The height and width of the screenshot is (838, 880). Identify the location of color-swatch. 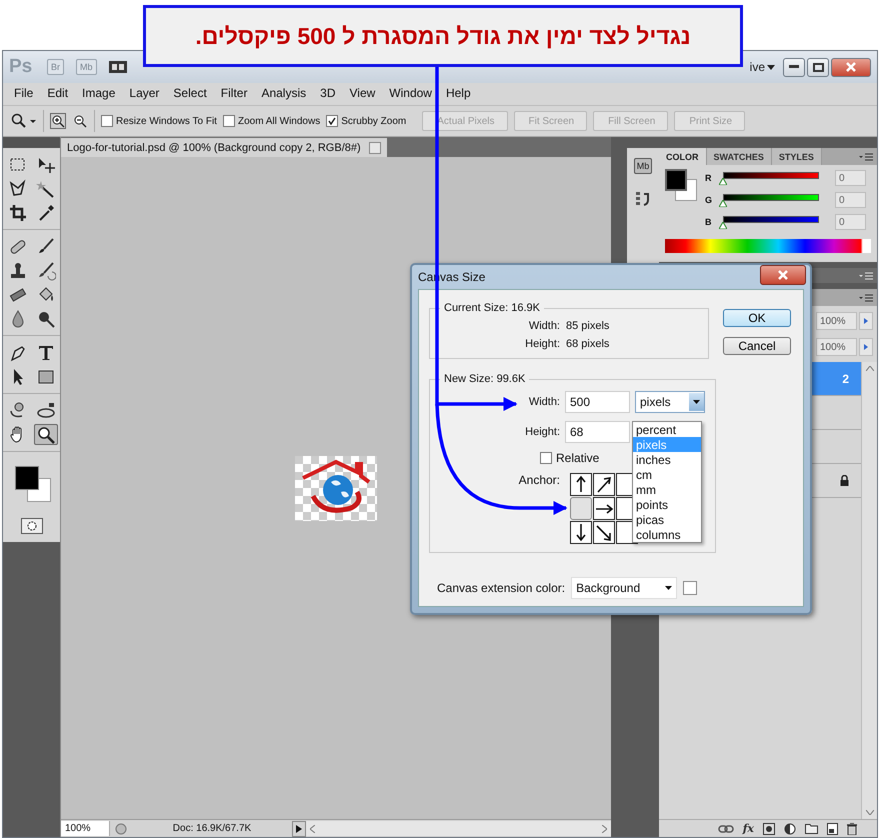
(690, 588).